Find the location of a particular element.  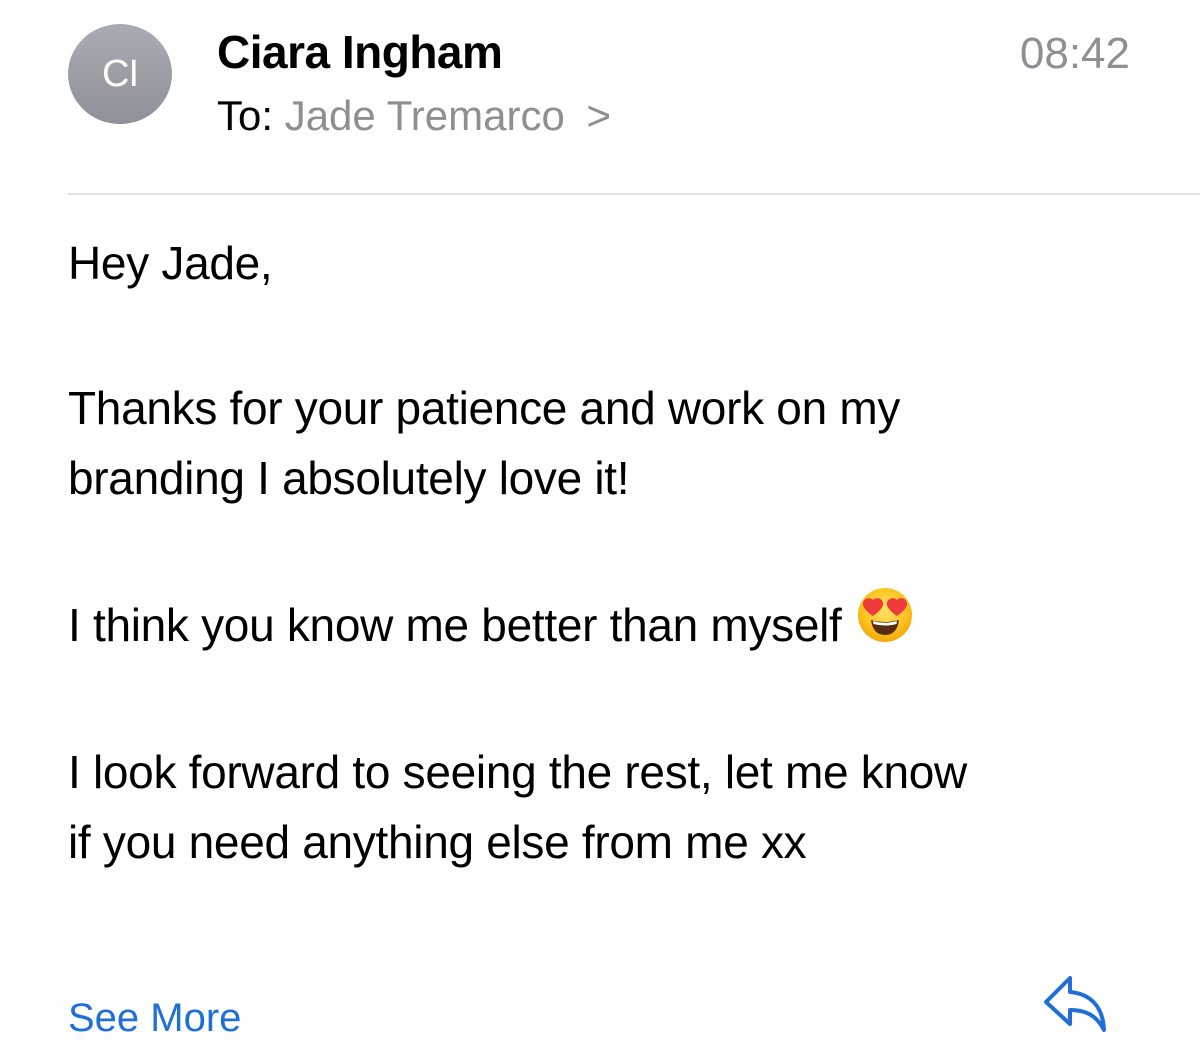

paragraph-line: Thanks for your patience and work on my is located at coordinates (484, 408).